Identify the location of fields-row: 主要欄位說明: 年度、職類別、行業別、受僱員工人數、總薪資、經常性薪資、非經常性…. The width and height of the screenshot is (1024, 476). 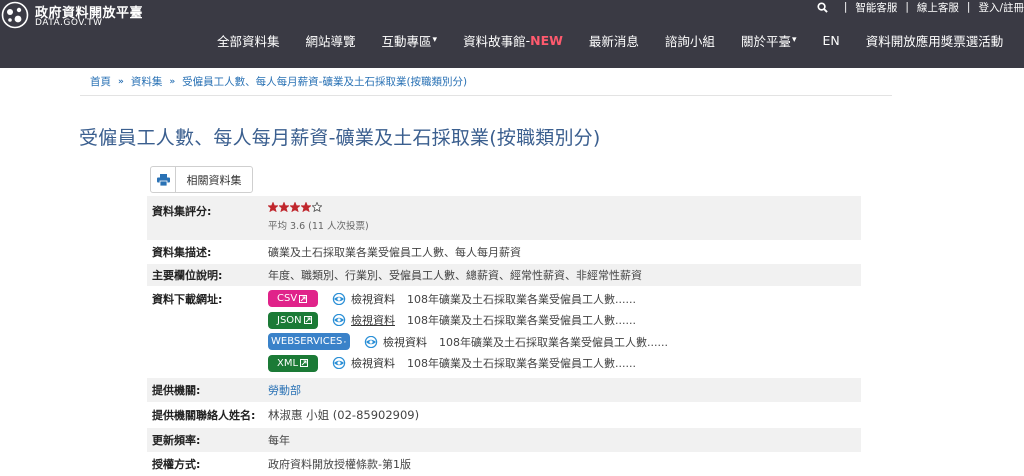
(504, 275).